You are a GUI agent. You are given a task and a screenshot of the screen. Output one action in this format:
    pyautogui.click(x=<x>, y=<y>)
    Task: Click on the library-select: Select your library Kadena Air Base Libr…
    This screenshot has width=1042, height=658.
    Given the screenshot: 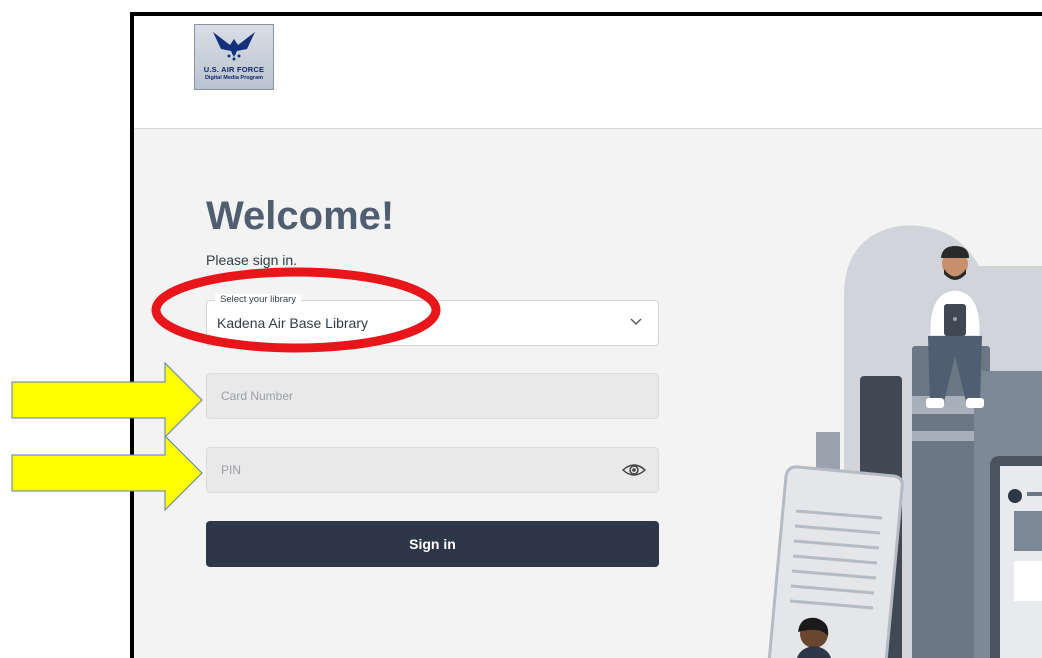 What is the action you would take?
    pyautogui.click(x=432, y=320)
    